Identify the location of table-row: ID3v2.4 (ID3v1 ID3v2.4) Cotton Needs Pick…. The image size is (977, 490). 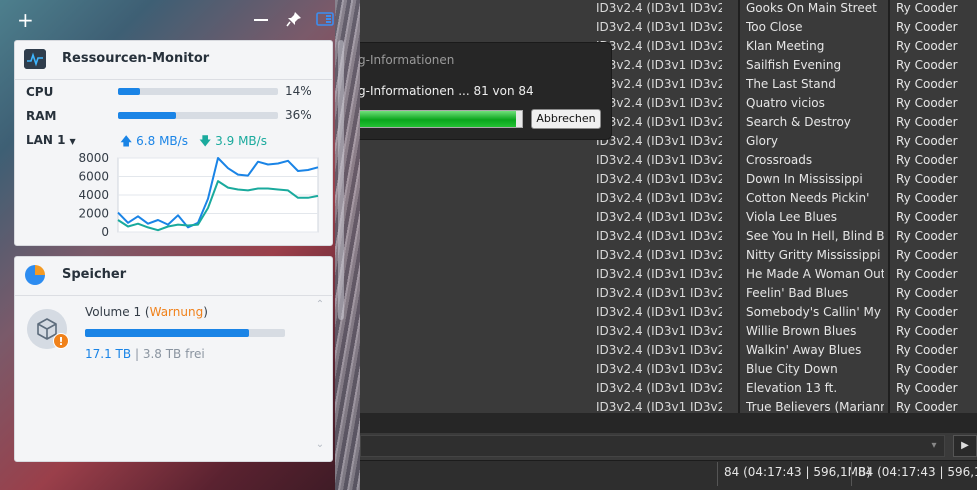
(783, 199).